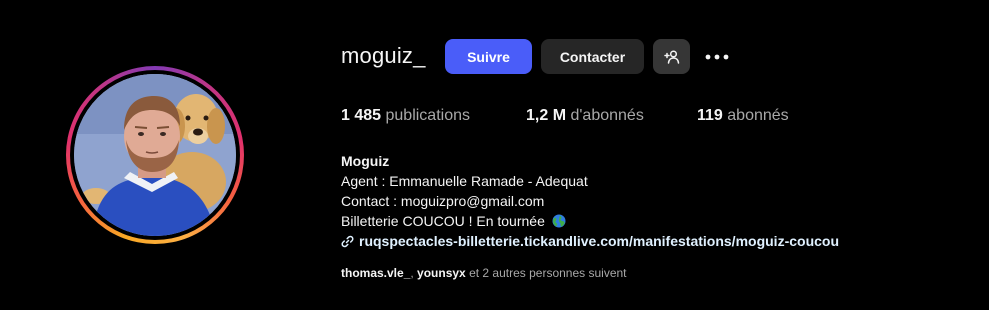 The image size is (989, 310). What do you see at coordinates (443, 201) in the screenshot?
I see `bio-line-contact: Contact : moguizpro@gmail.com` at bounding box center [443, 201].